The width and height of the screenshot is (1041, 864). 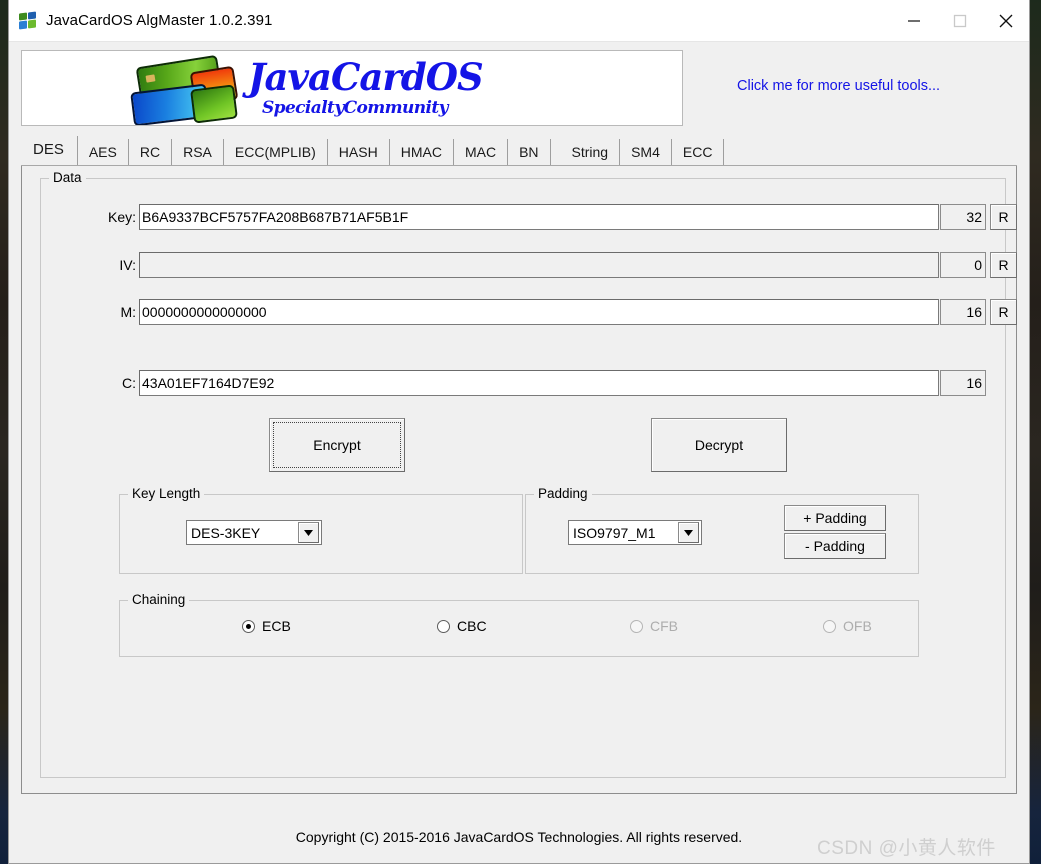 I want to click on key-length-selected-value: DES-3KEY, so click(x=226, y=532).